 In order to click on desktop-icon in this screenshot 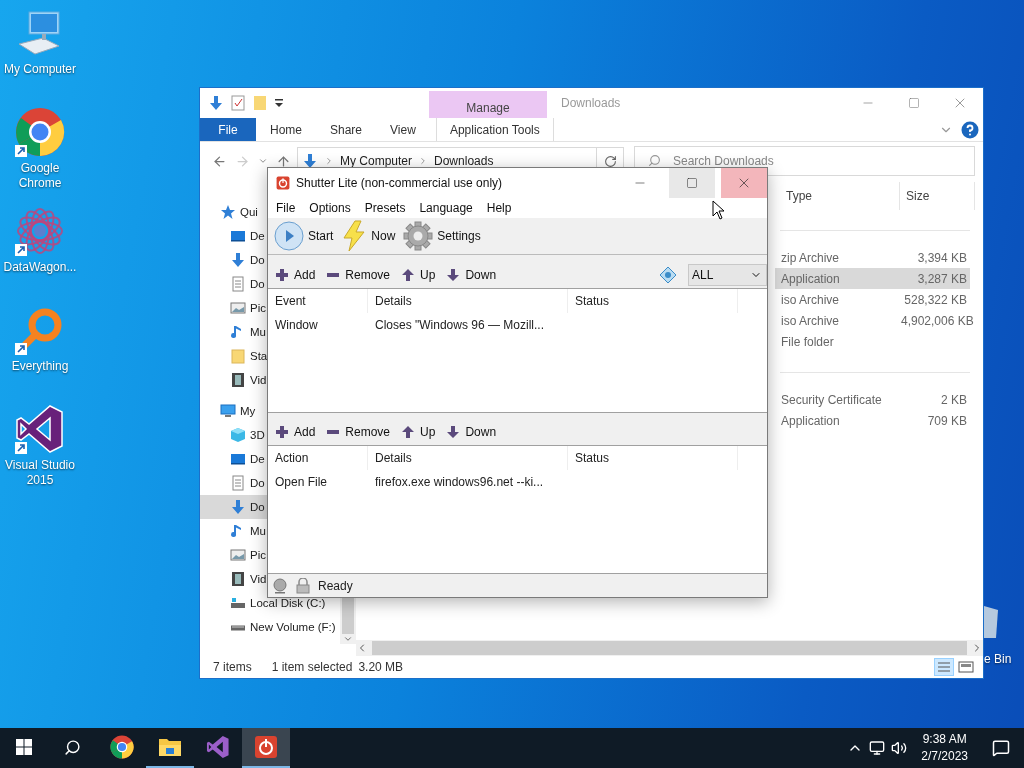, I will do `click(238, 236)`.